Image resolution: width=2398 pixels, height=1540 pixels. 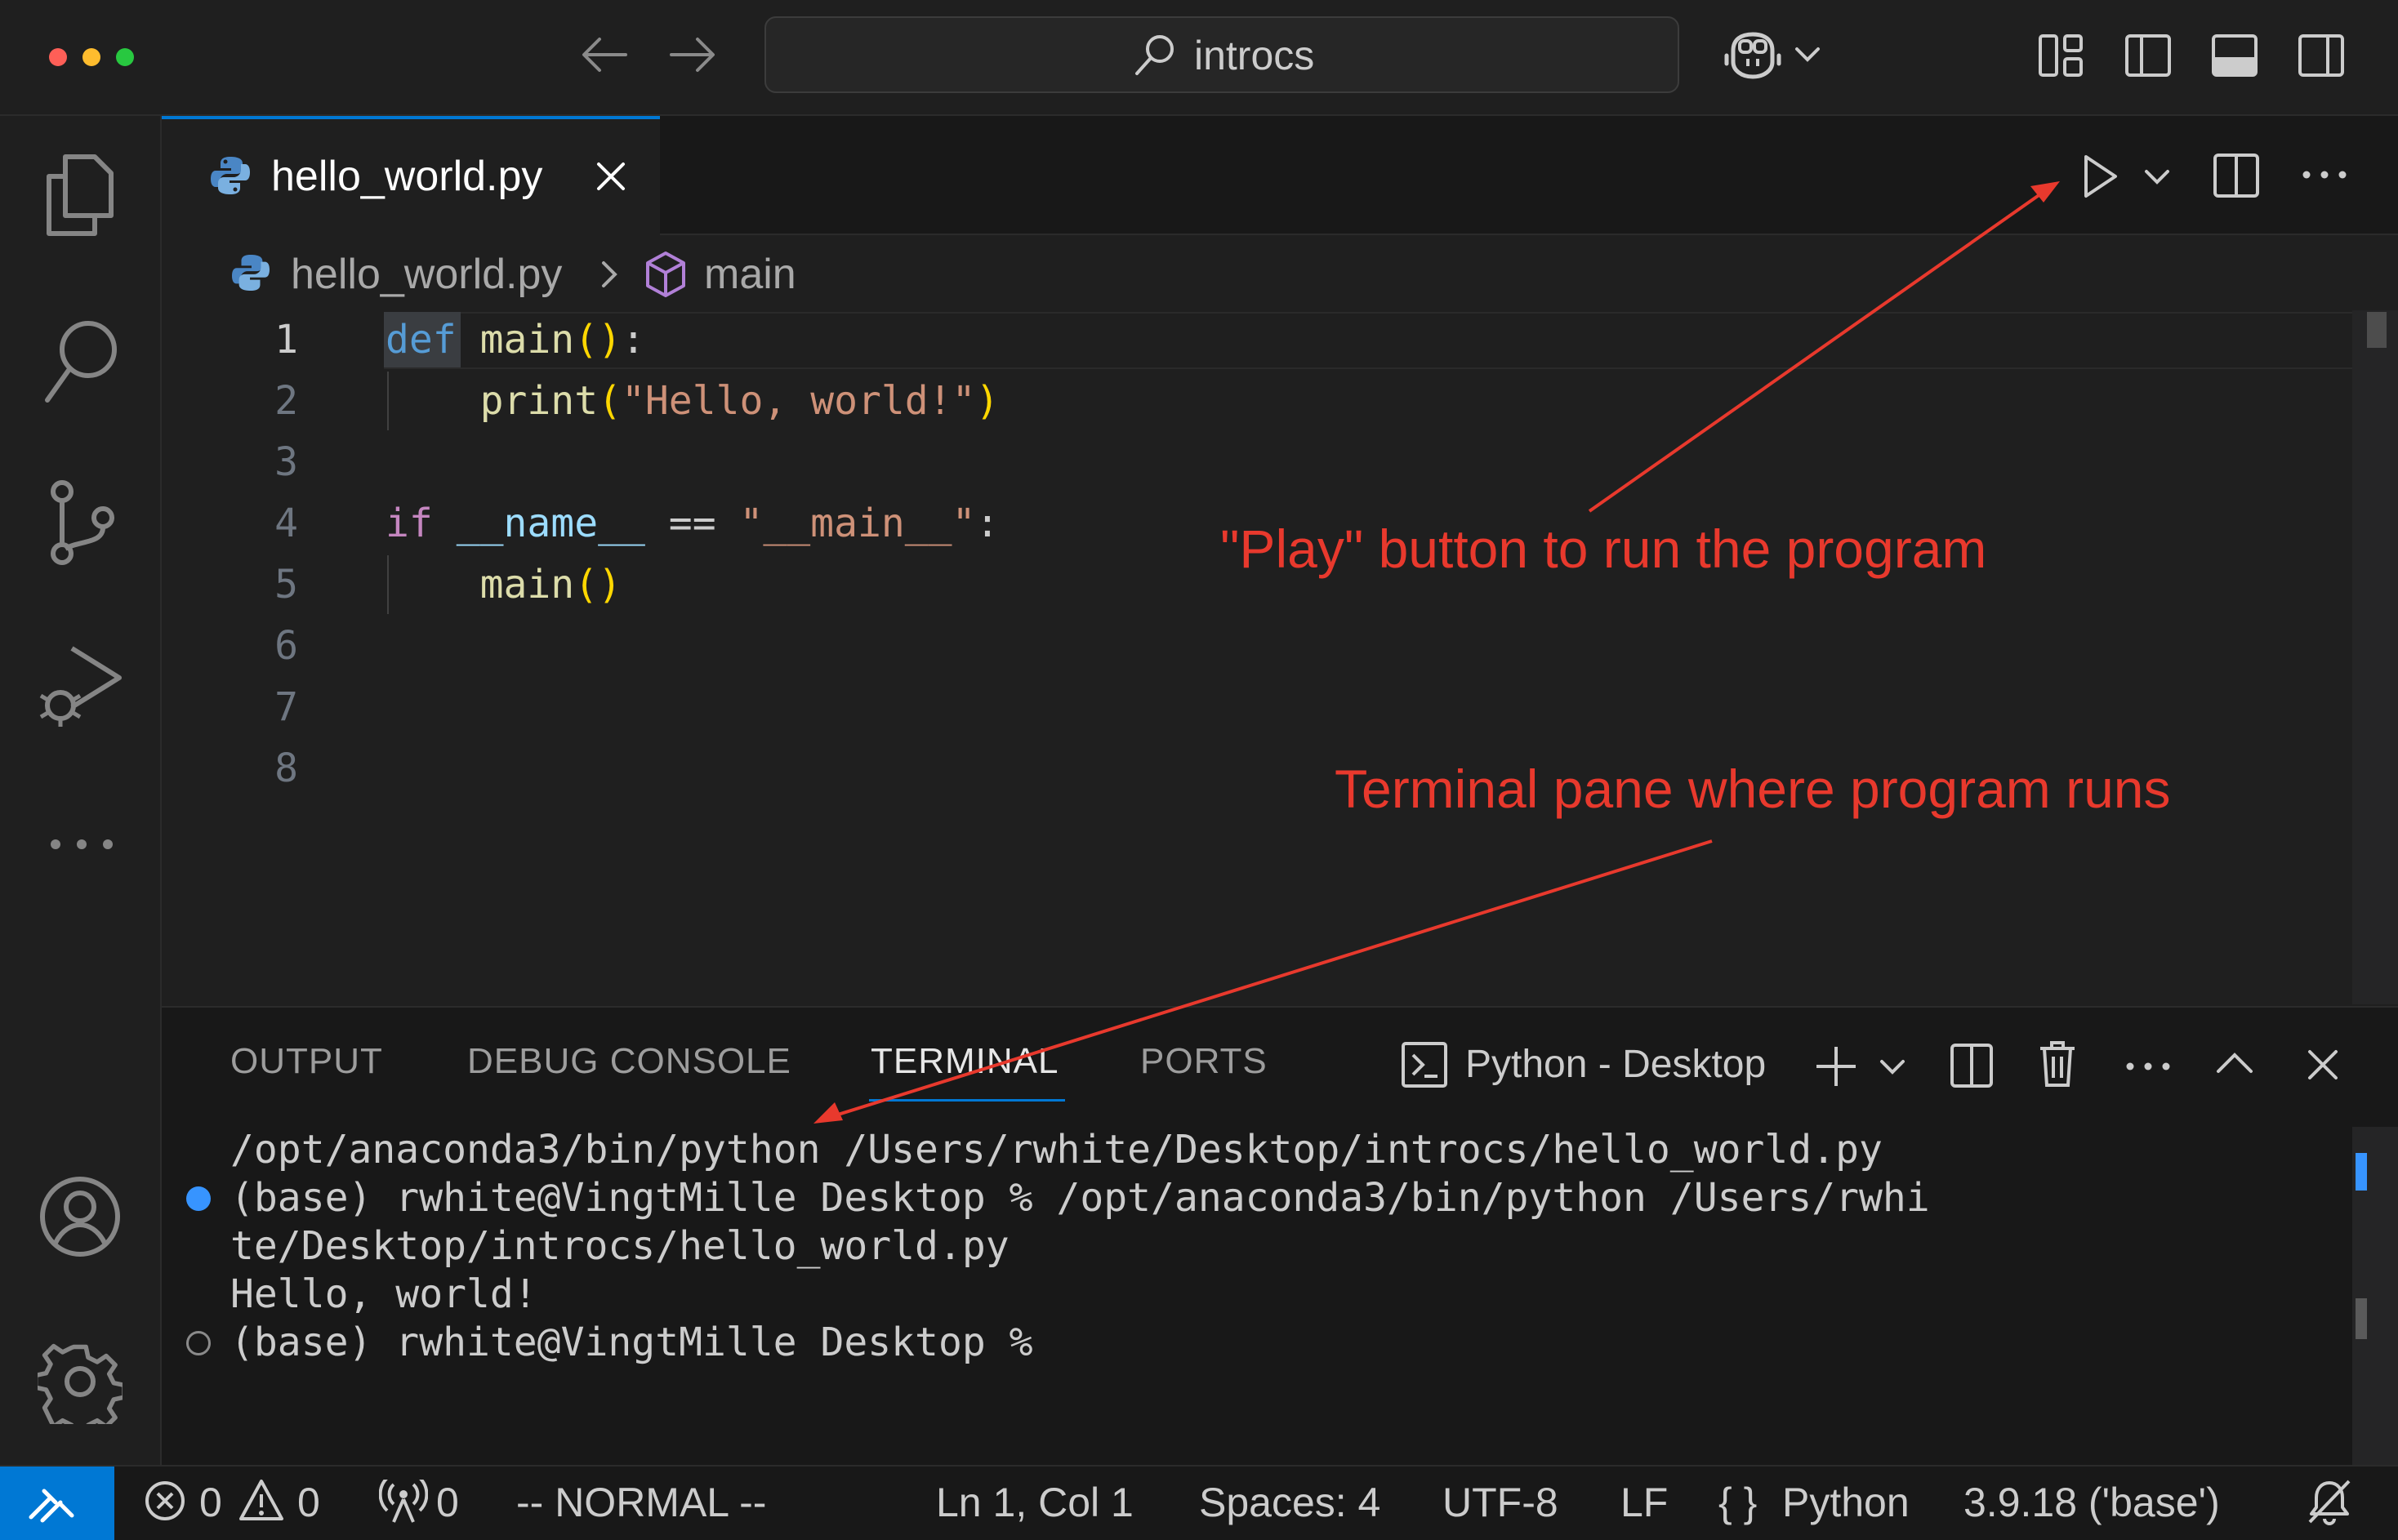 What do you see at coordinates (828, 1113) in the screenshot?
I see `arrowhead-terminal` at bounding box center [828, 1113].